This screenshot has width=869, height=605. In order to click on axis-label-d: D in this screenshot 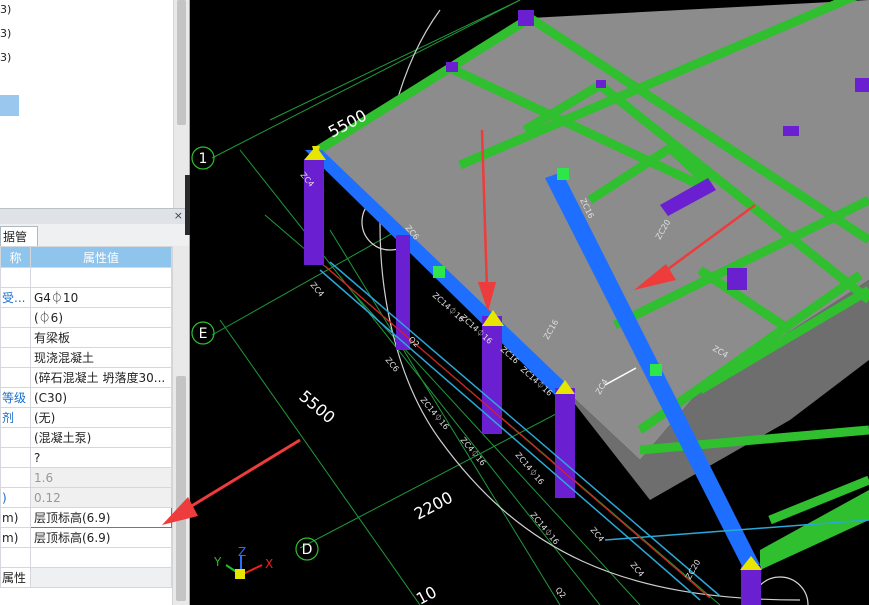, I will do `click(307, 550)`.